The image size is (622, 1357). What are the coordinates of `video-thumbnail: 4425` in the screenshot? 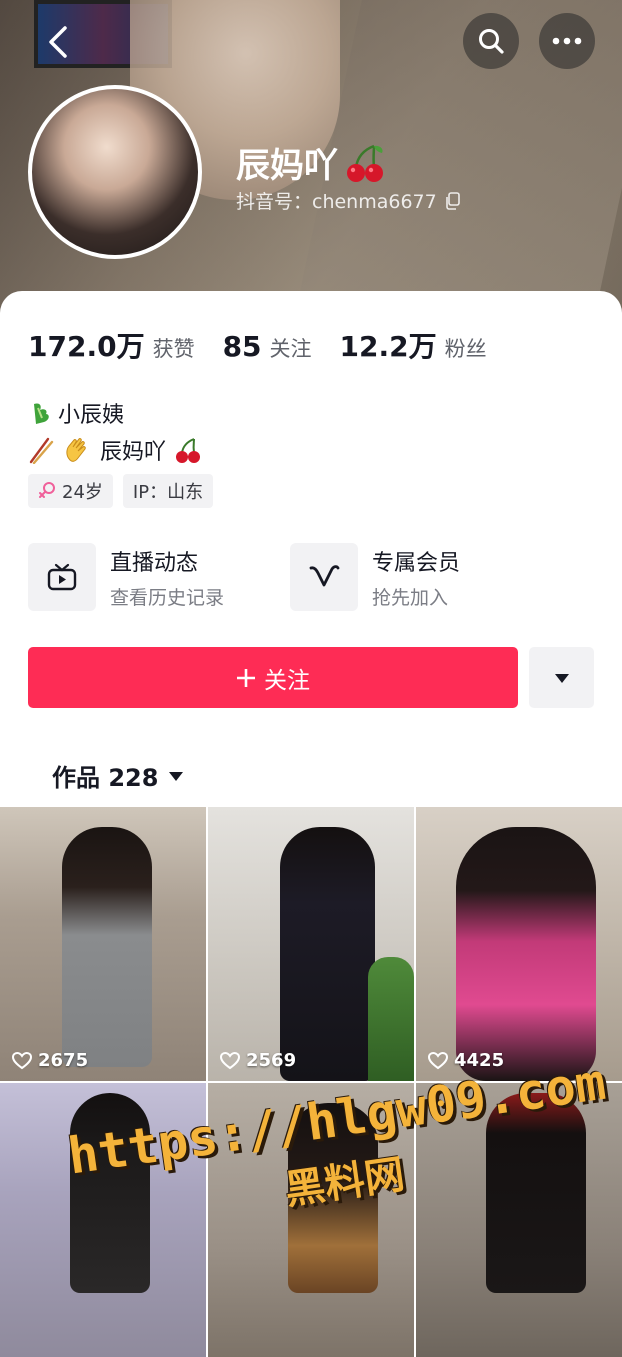 It's located at (519, 944).